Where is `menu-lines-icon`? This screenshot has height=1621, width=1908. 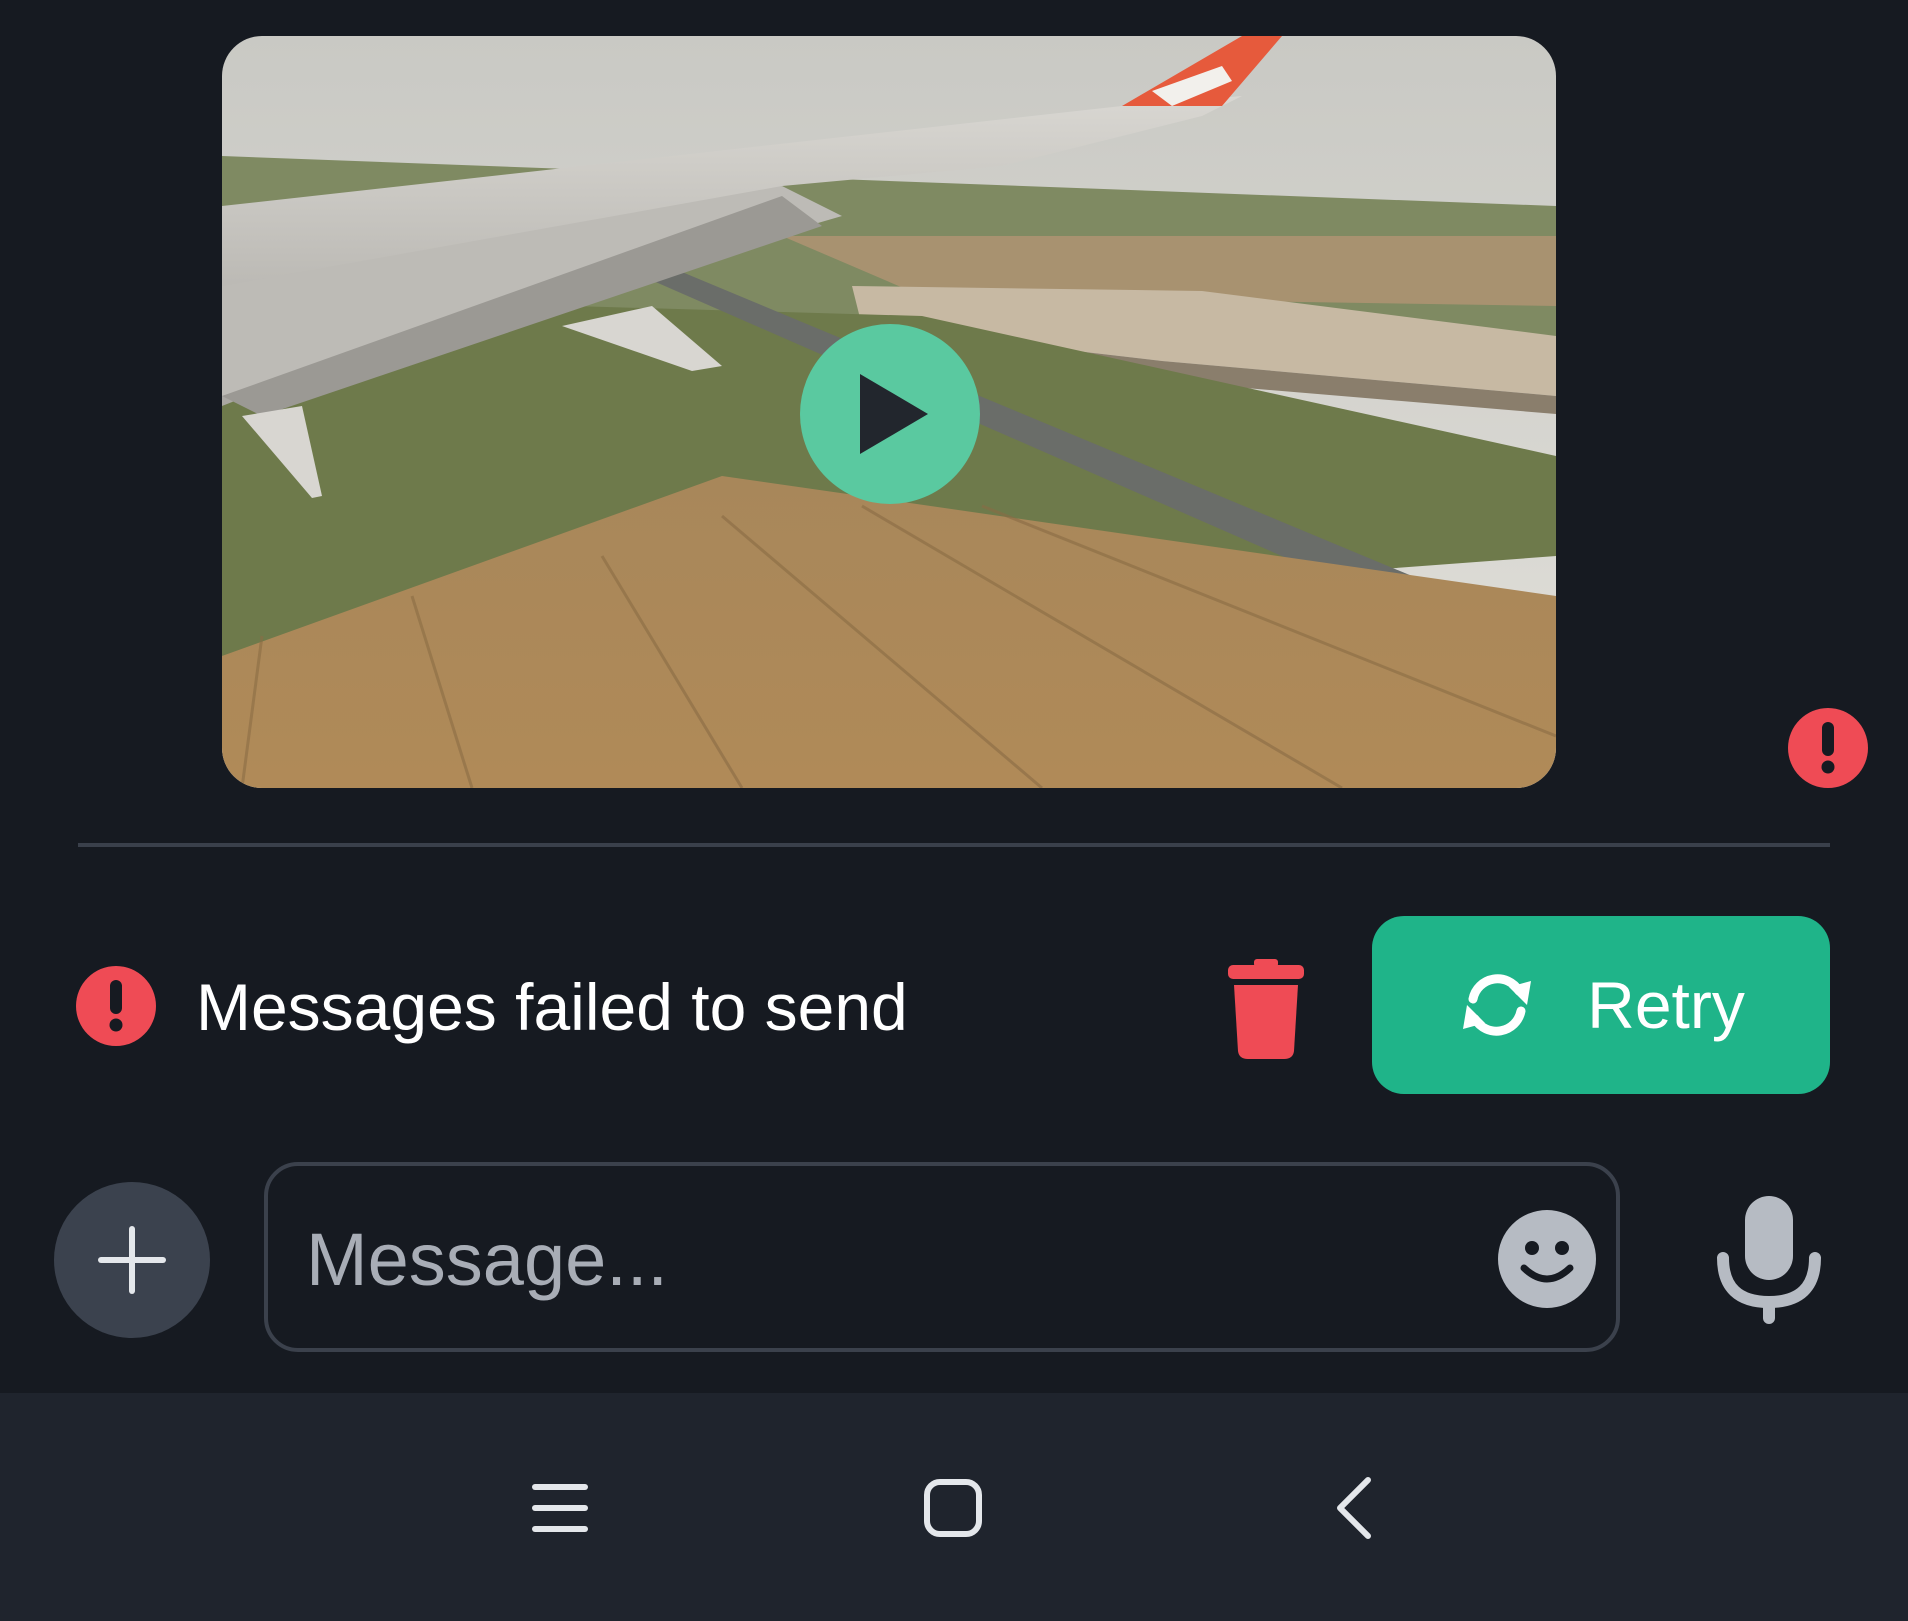
menu-lines-icon is located at coordinates (560, 1508).